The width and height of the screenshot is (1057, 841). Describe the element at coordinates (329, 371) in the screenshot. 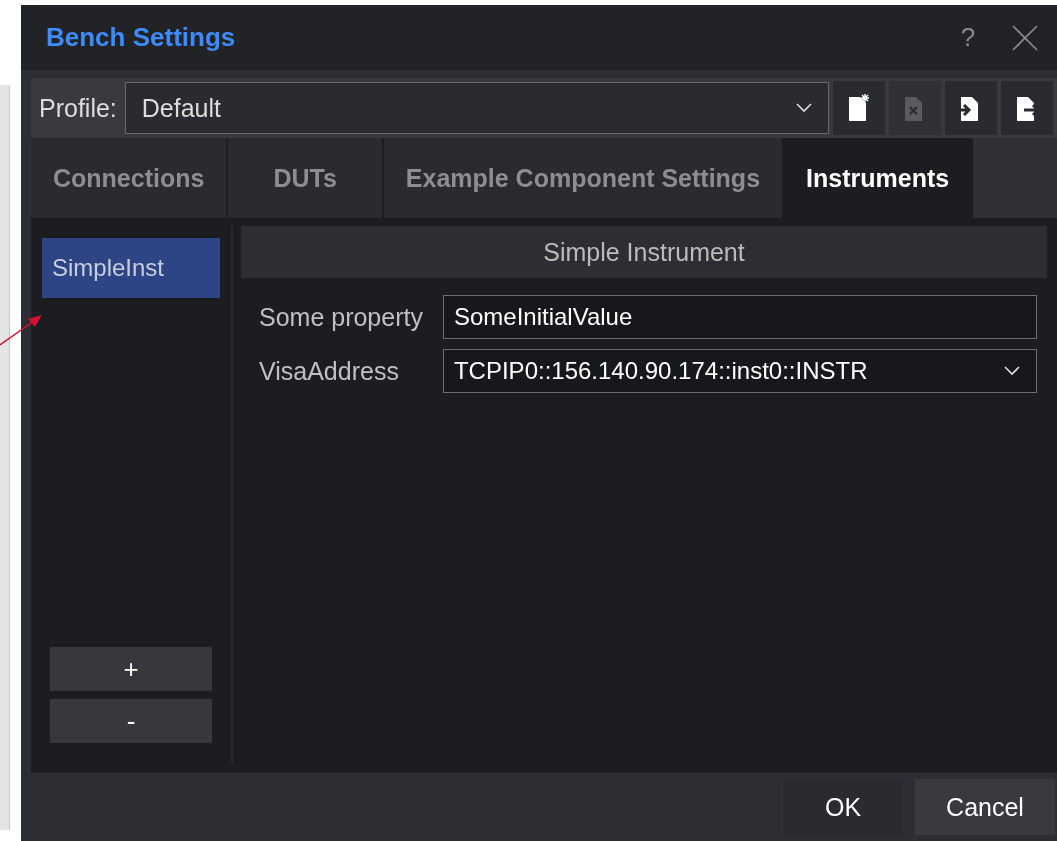

I see `property-label: VisaAddress` at that location.